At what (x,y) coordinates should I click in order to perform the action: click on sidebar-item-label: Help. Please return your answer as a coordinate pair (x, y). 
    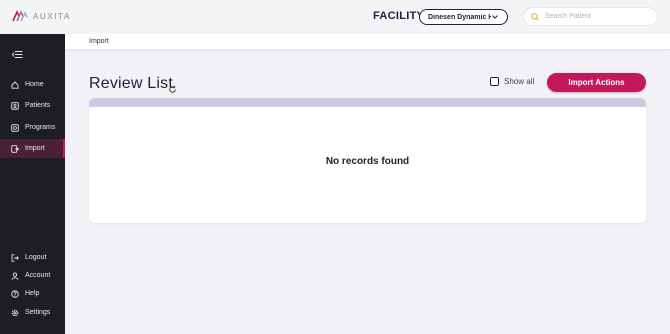
    Looking at the image, I should click on (32, 293).